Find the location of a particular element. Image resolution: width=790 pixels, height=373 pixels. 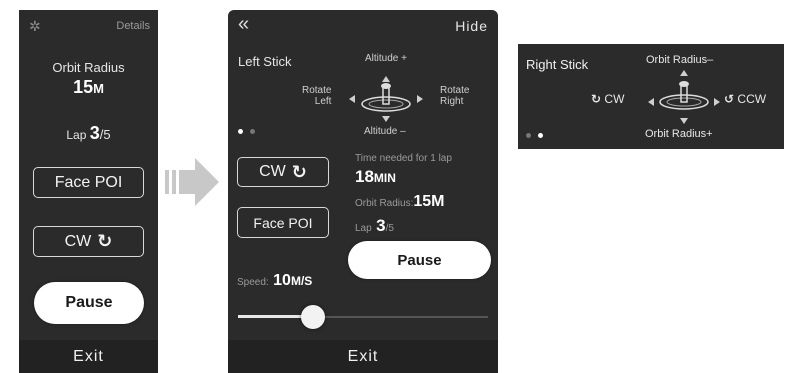

time-needed-label: Time needed for 1 lap is located at coordinates (403, 158).